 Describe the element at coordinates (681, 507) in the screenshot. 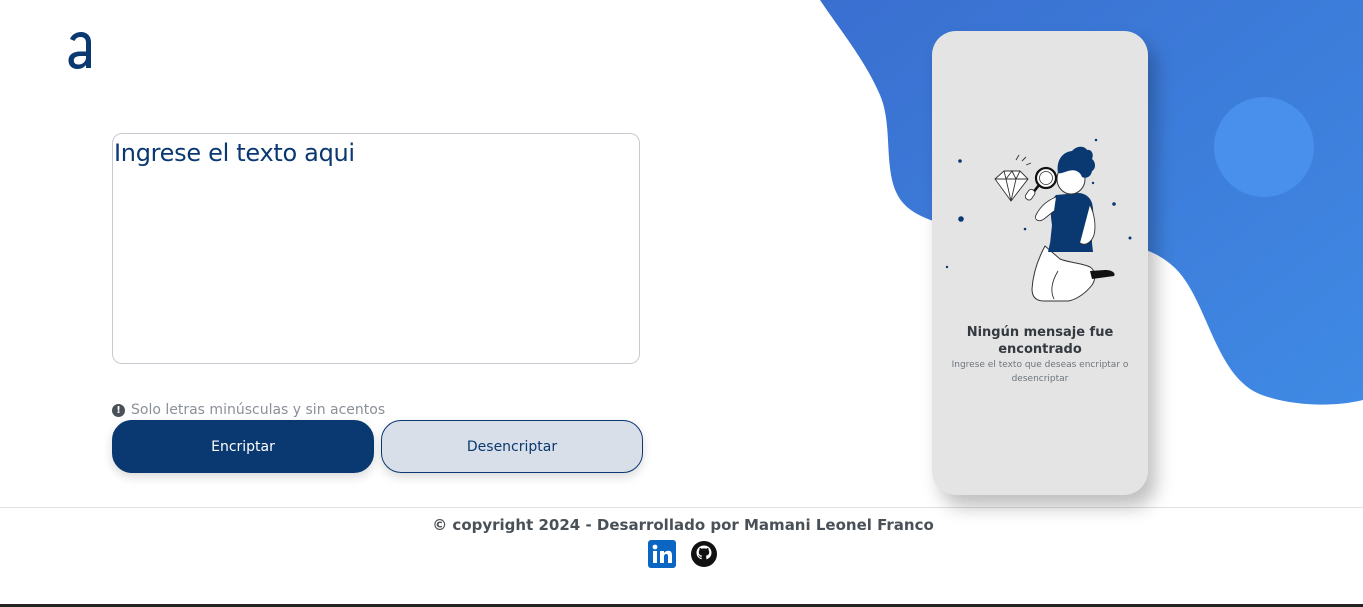

I see `footer-divider` at that location.